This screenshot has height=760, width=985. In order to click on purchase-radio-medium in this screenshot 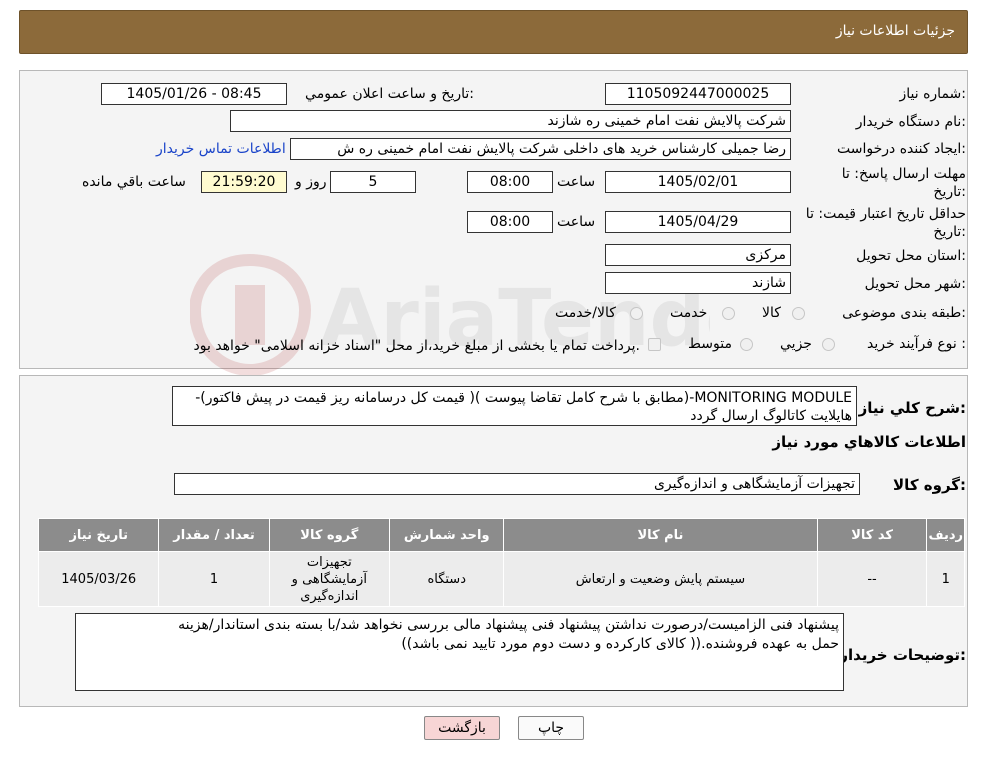, I will do `click(746, 344)`.